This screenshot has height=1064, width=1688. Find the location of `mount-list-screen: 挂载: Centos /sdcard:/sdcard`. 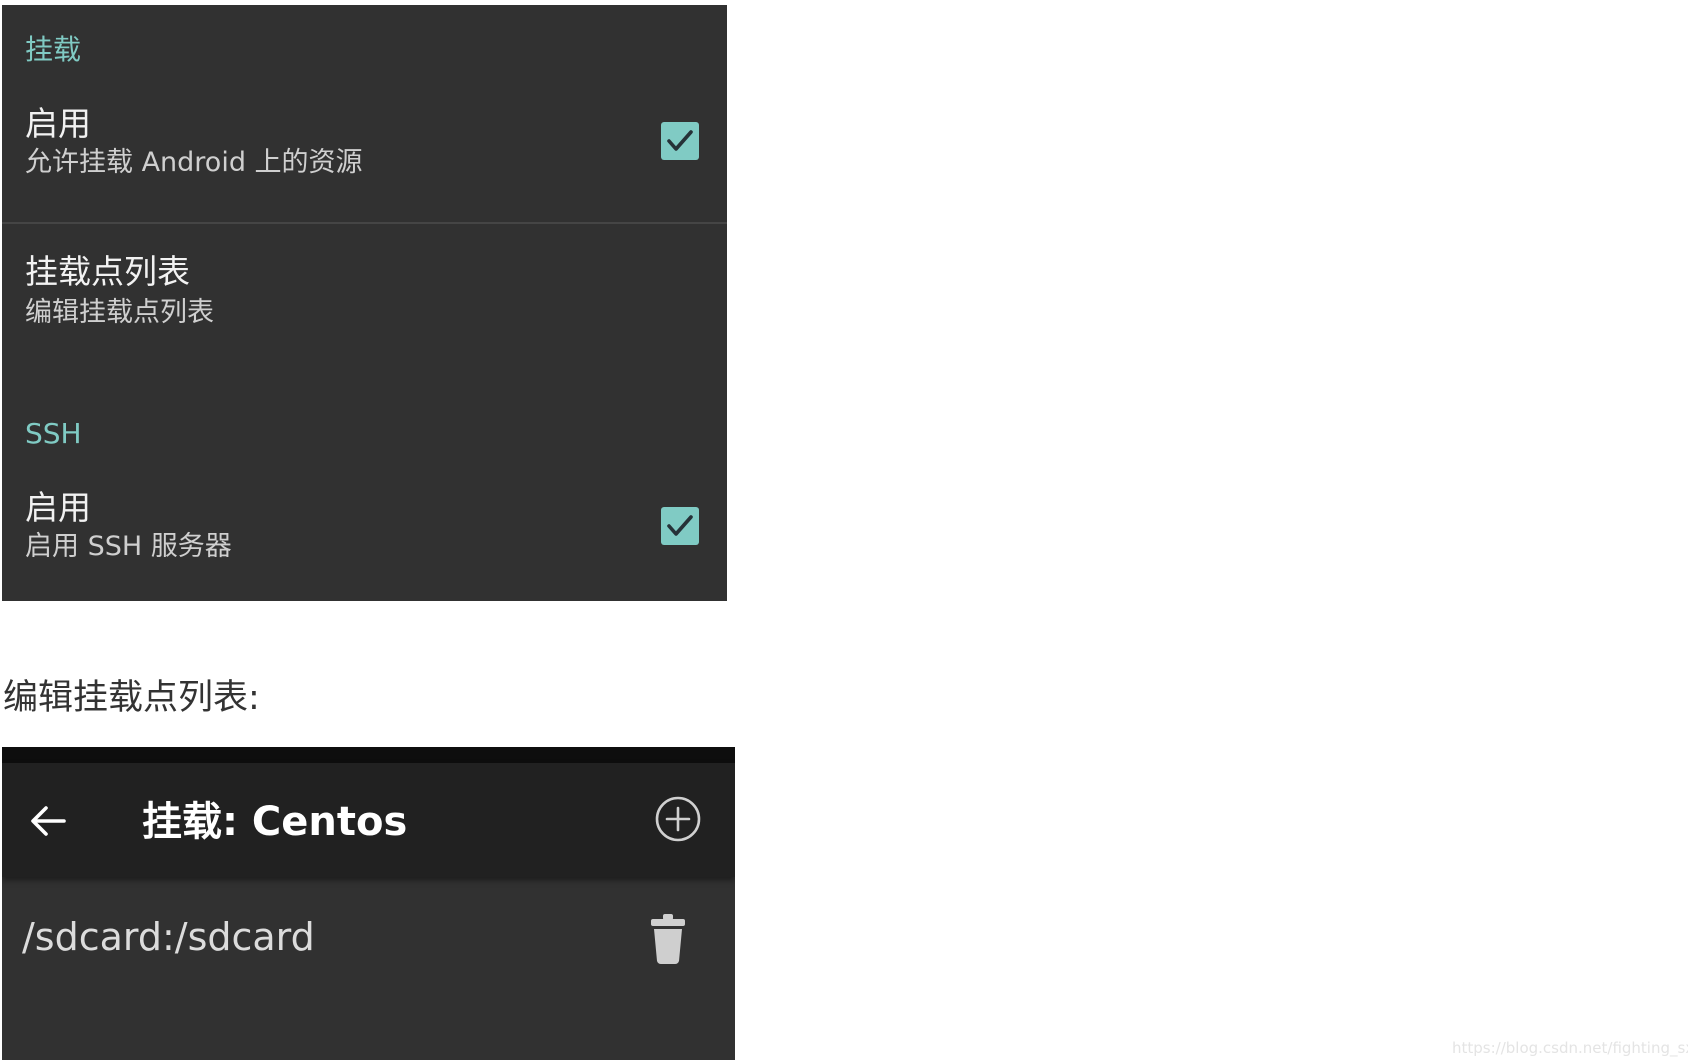

mount-list-screen: 挂载: Centos /sdcard:/sdcard is located at coordinates (368, 903).